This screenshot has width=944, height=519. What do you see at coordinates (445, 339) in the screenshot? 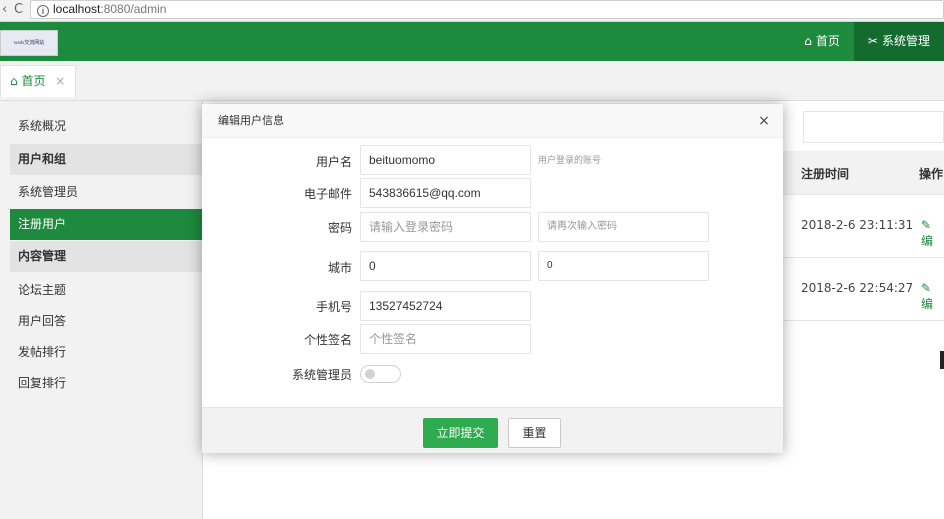
I see `signature-field: 个性签名` at bounding box center [445, 339].